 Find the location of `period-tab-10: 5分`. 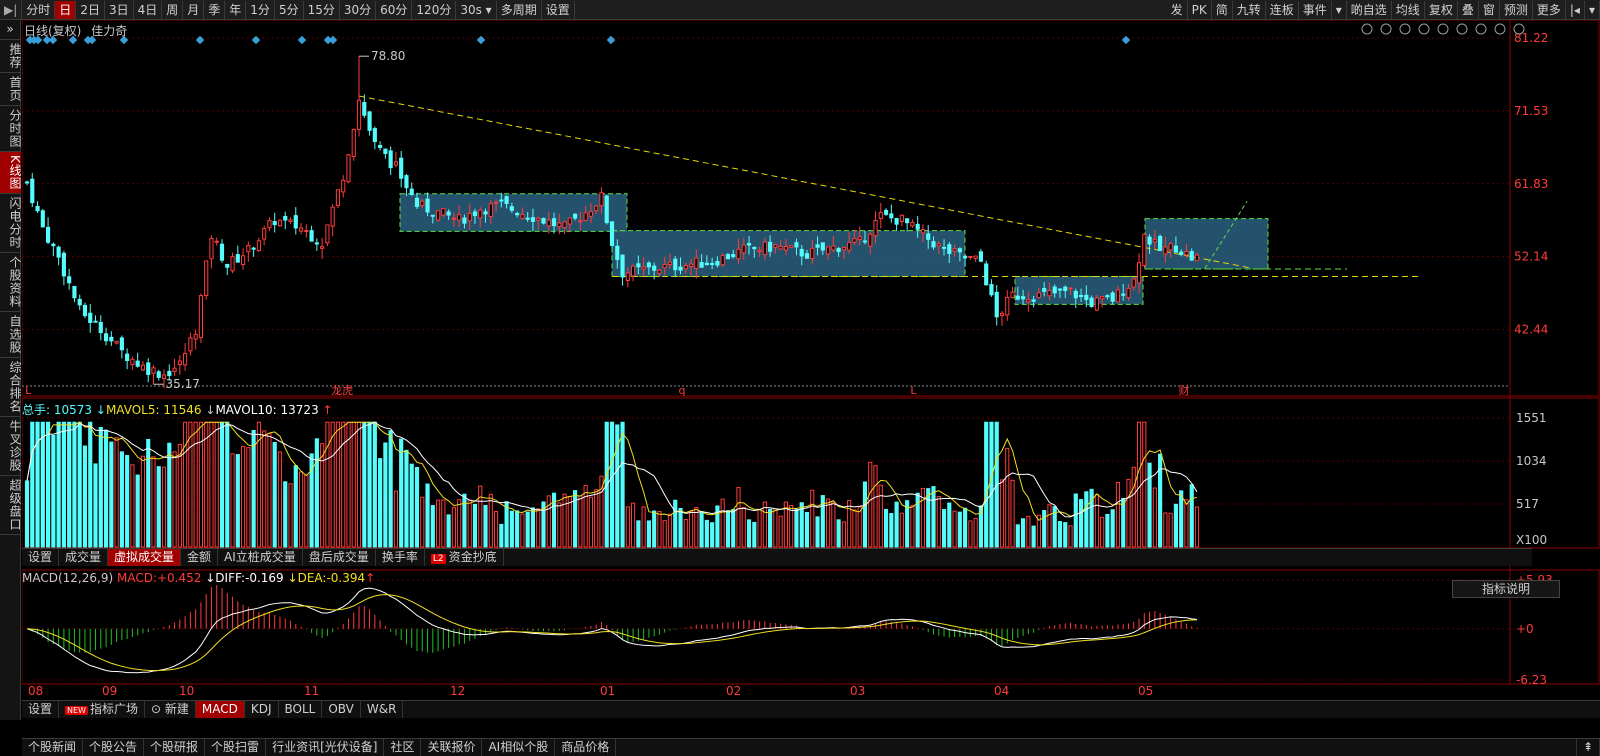

period-tab-10: 5分 is located at coordinates (289, 9).